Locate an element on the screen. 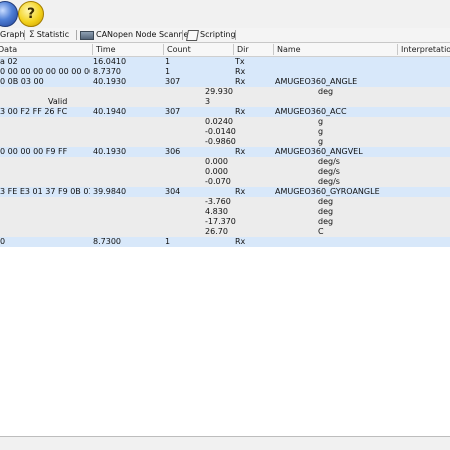  tab-graph: Graph is located at coordinates (12, 35).